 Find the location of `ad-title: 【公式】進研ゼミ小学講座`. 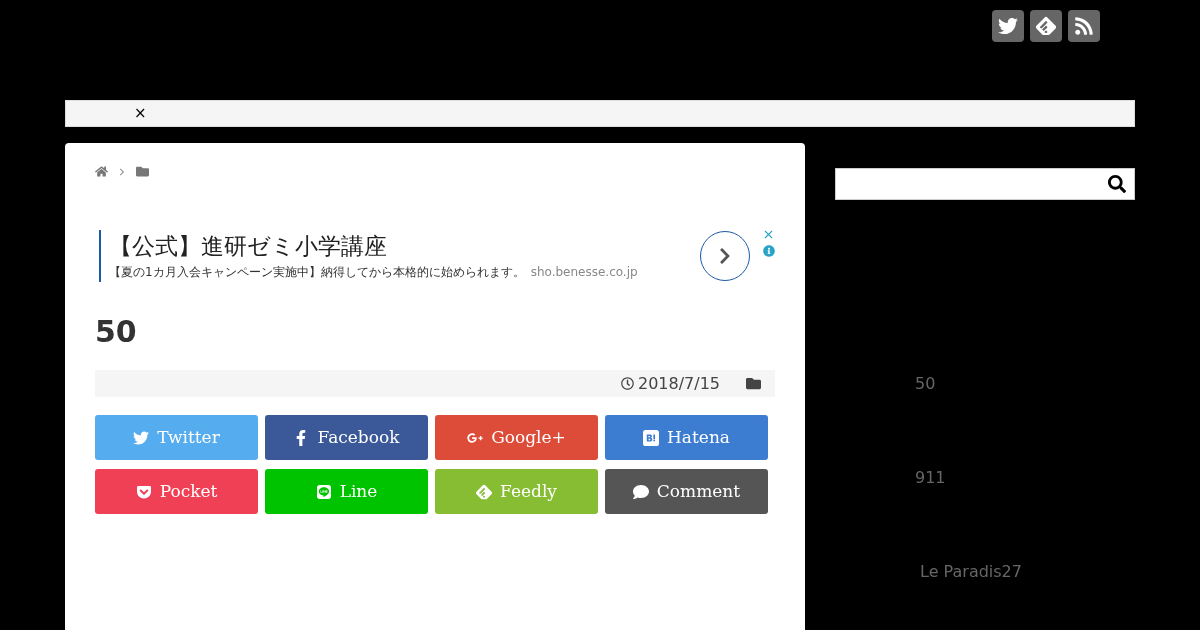

ad-title: 【公式】進研ゼミ小学講座 is located at coordinates (398, 246).